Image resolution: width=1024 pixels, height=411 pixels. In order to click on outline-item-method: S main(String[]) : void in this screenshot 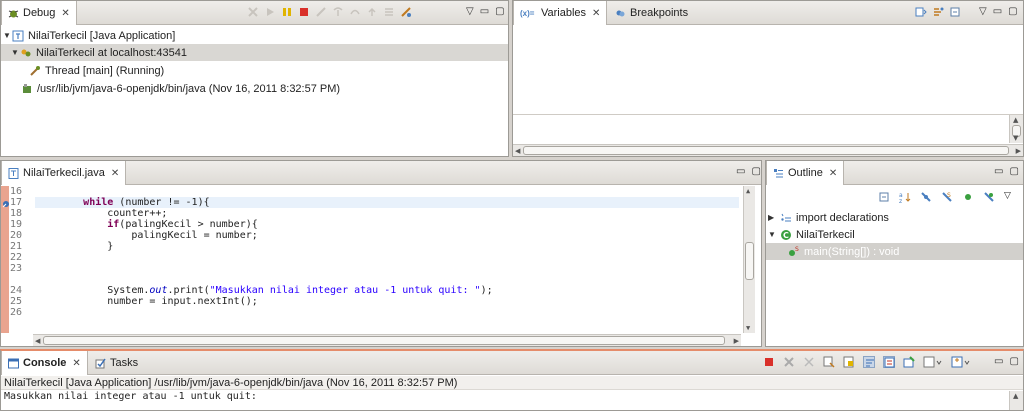, I will do `click(894, 251)`.